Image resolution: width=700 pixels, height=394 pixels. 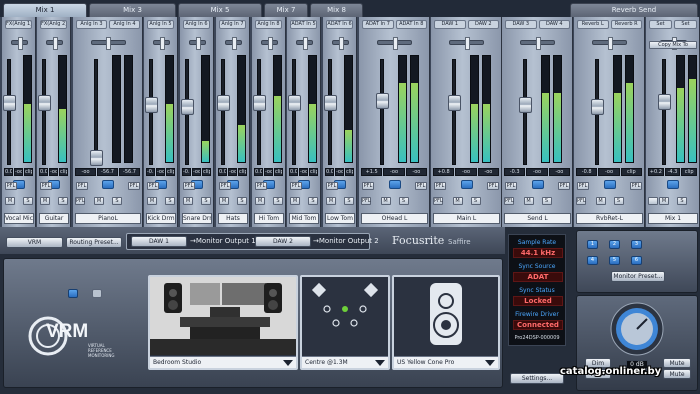 I want to click on copy-mix-to-button: Copy Mix To, so click(x=673, y=45).